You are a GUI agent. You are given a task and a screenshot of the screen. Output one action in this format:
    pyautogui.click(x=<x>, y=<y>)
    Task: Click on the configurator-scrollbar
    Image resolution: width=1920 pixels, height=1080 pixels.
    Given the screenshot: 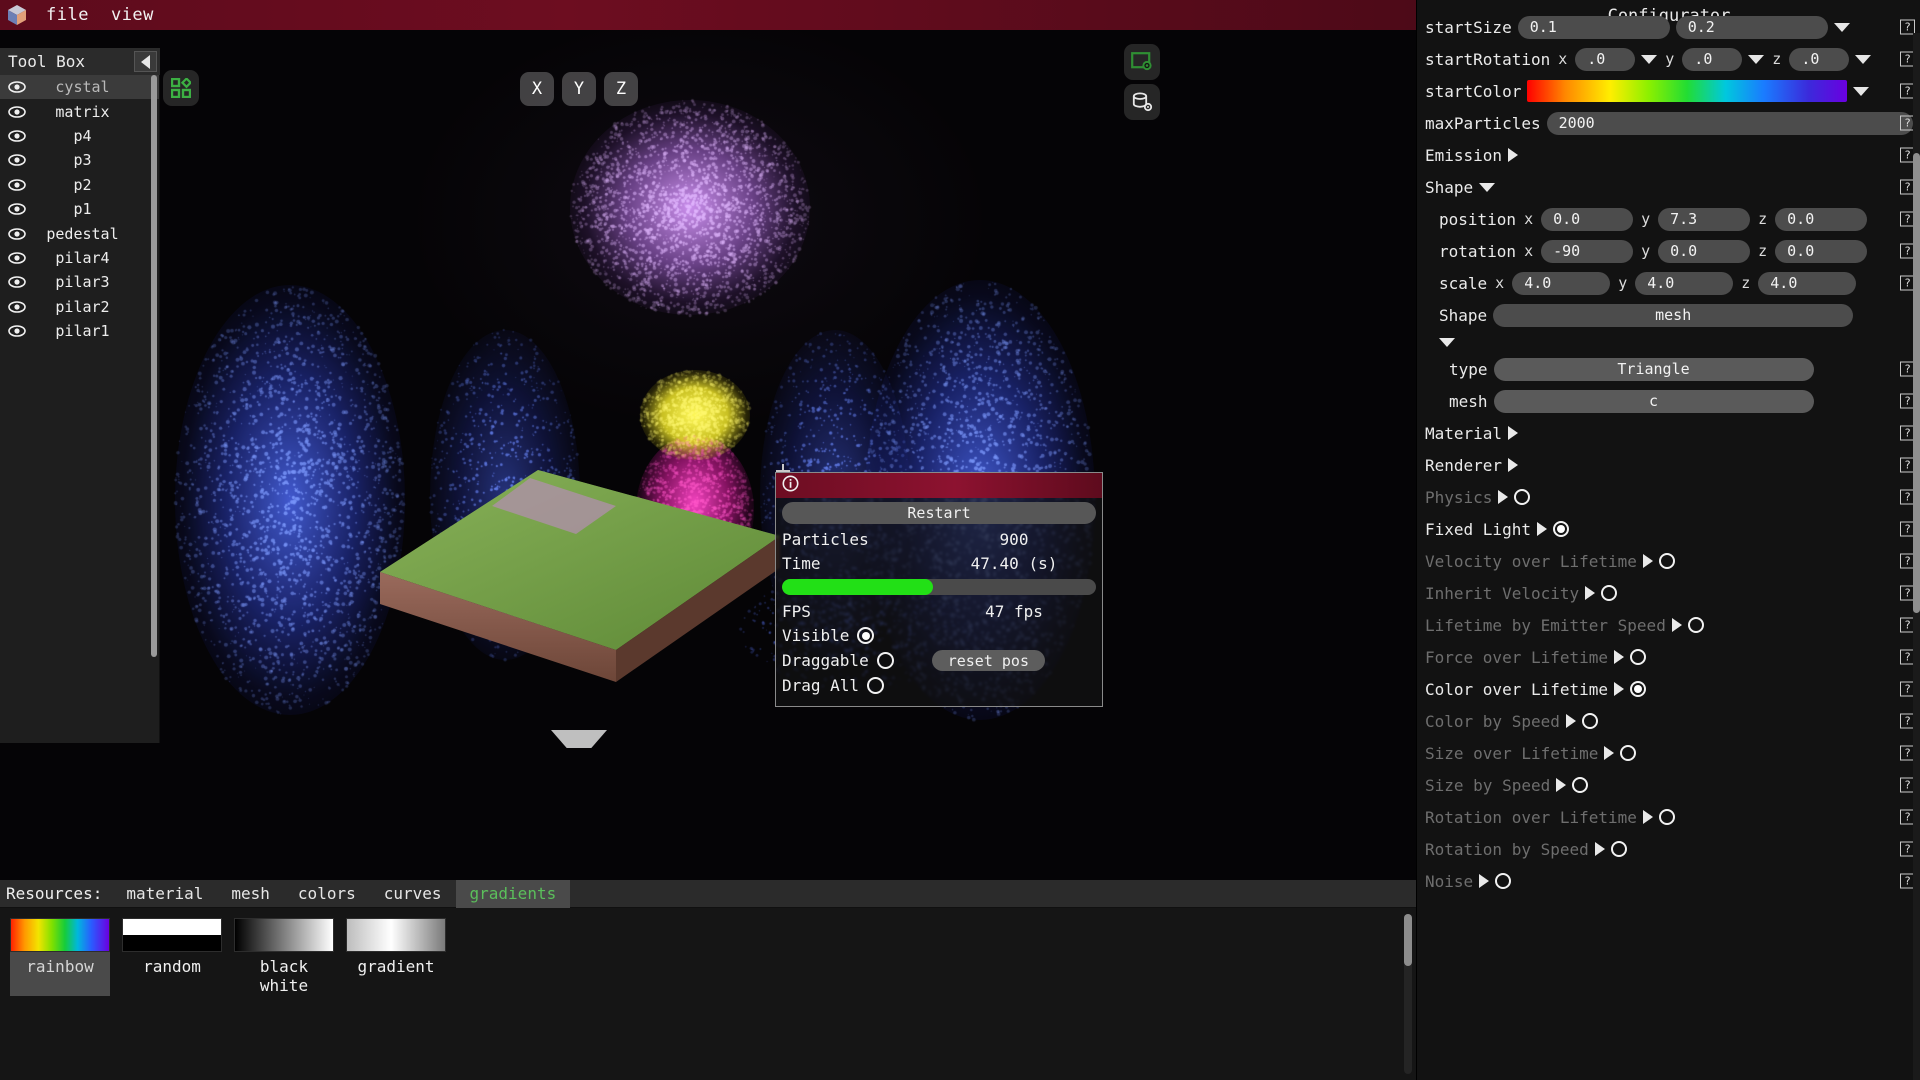 What is the action you would take?
    pyautogui.click(x=1916, y=556)
    